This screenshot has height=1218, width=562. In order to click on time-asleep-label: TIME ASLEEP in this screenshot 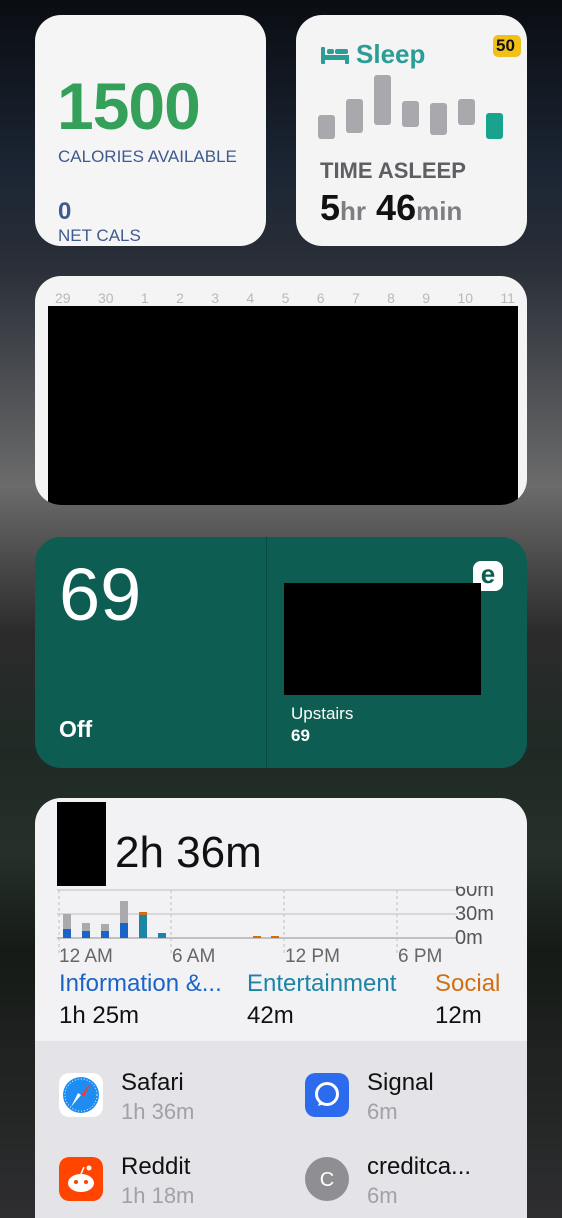, I will do `click(393, 170)`.